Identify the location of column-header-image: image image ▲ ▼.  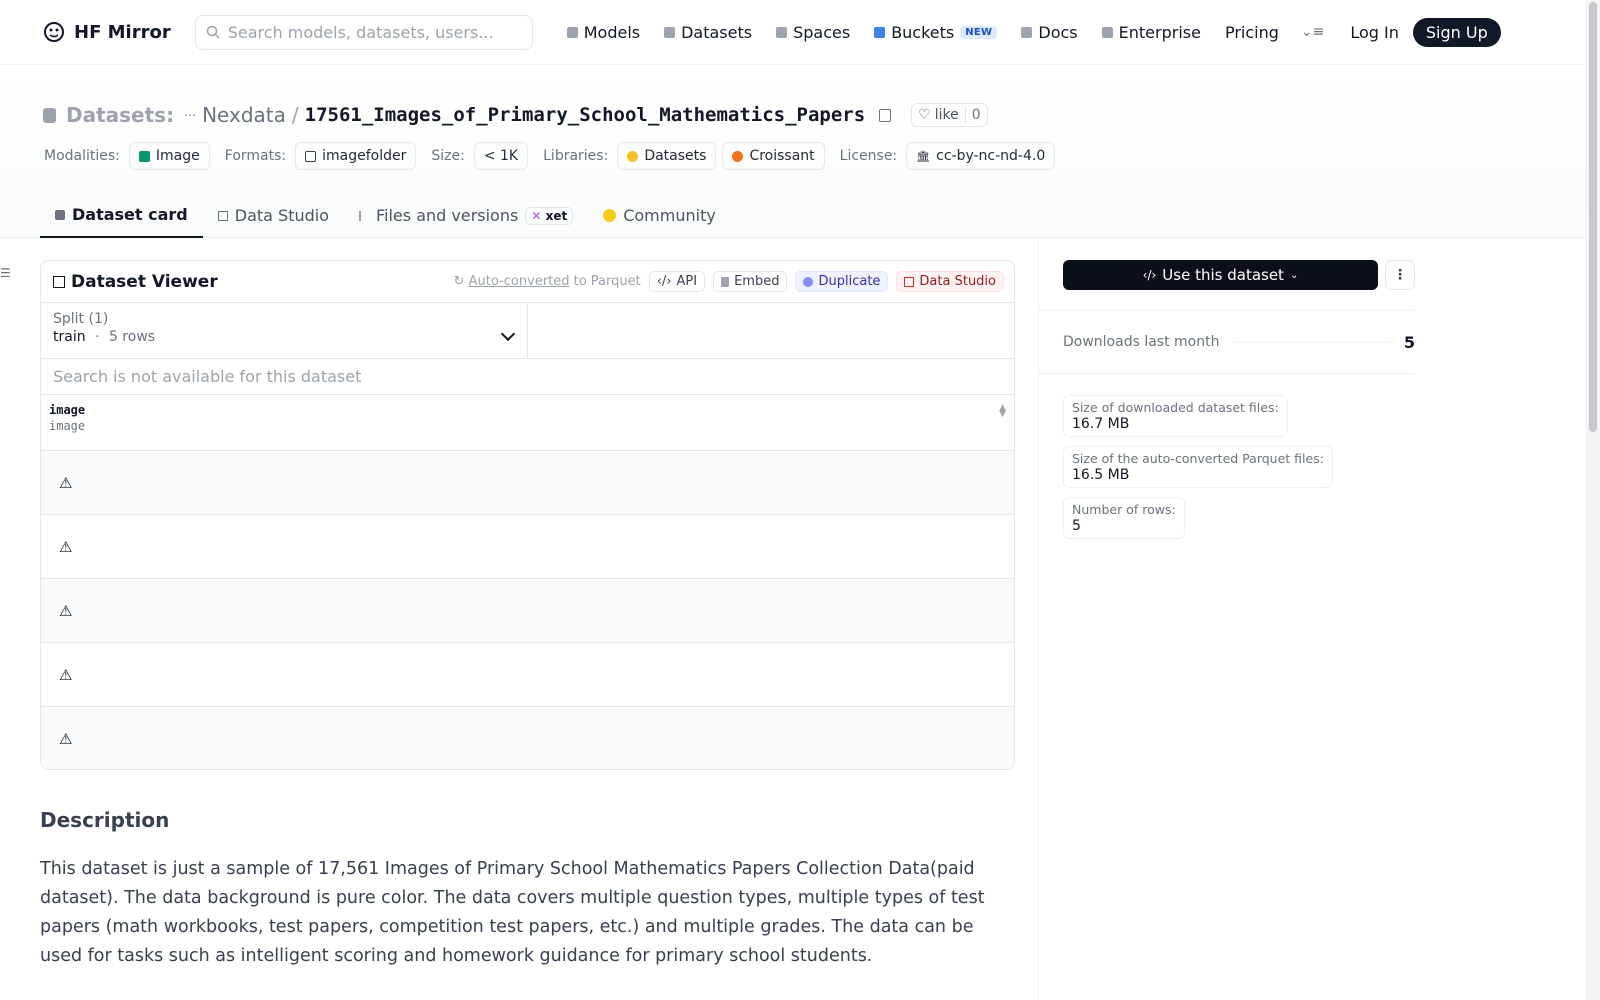
(527, 423).